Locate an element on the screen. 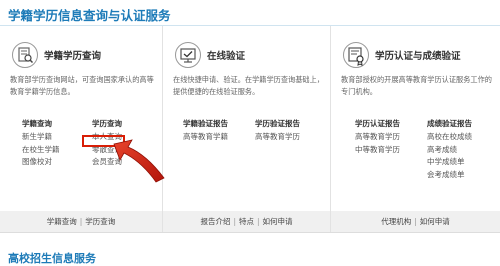 Image resolution: width=500 pixels, height=266 pixels. panel-description: 在线快捷申请、验证。在学籍学历查询基础上，提供便捷的在线验证服务。 is located at coordinates (248, 85).